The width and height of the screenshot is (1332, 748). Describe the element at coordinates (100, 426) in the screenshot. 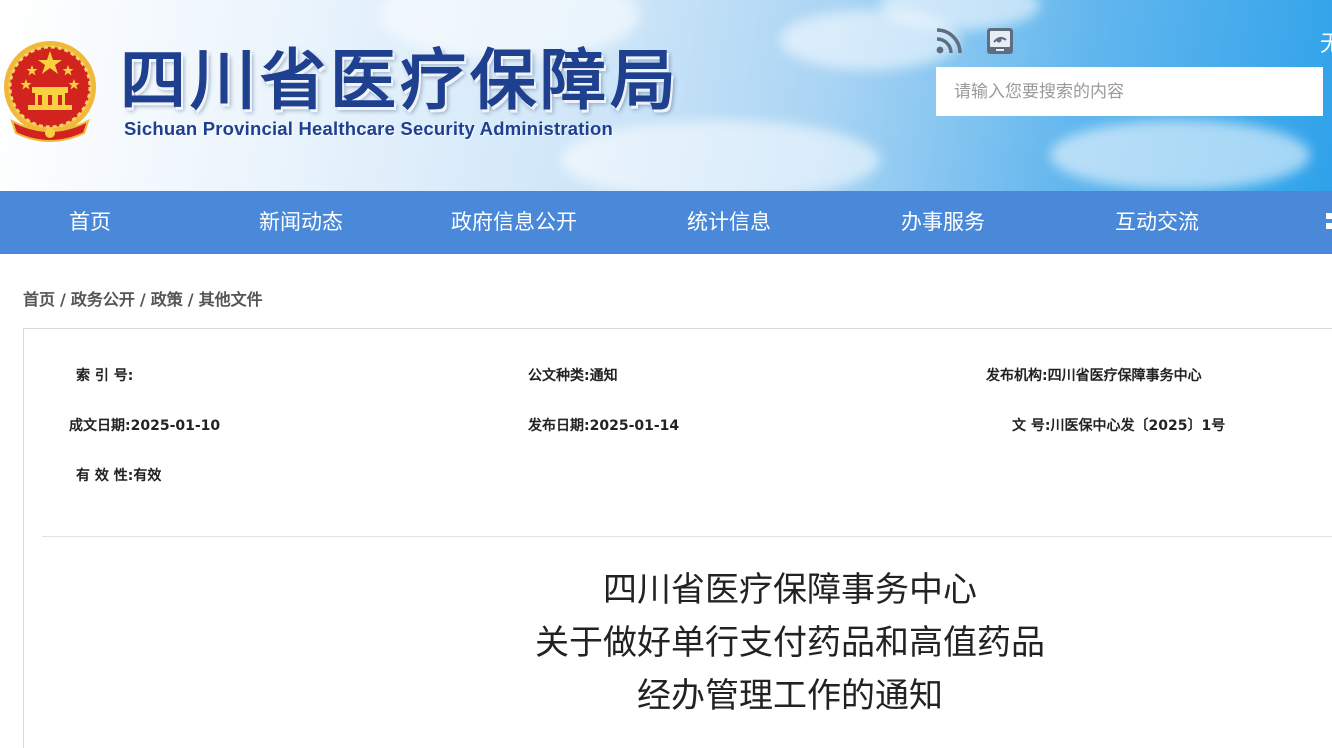

I see `meta-label: 成文日期:` at that location.